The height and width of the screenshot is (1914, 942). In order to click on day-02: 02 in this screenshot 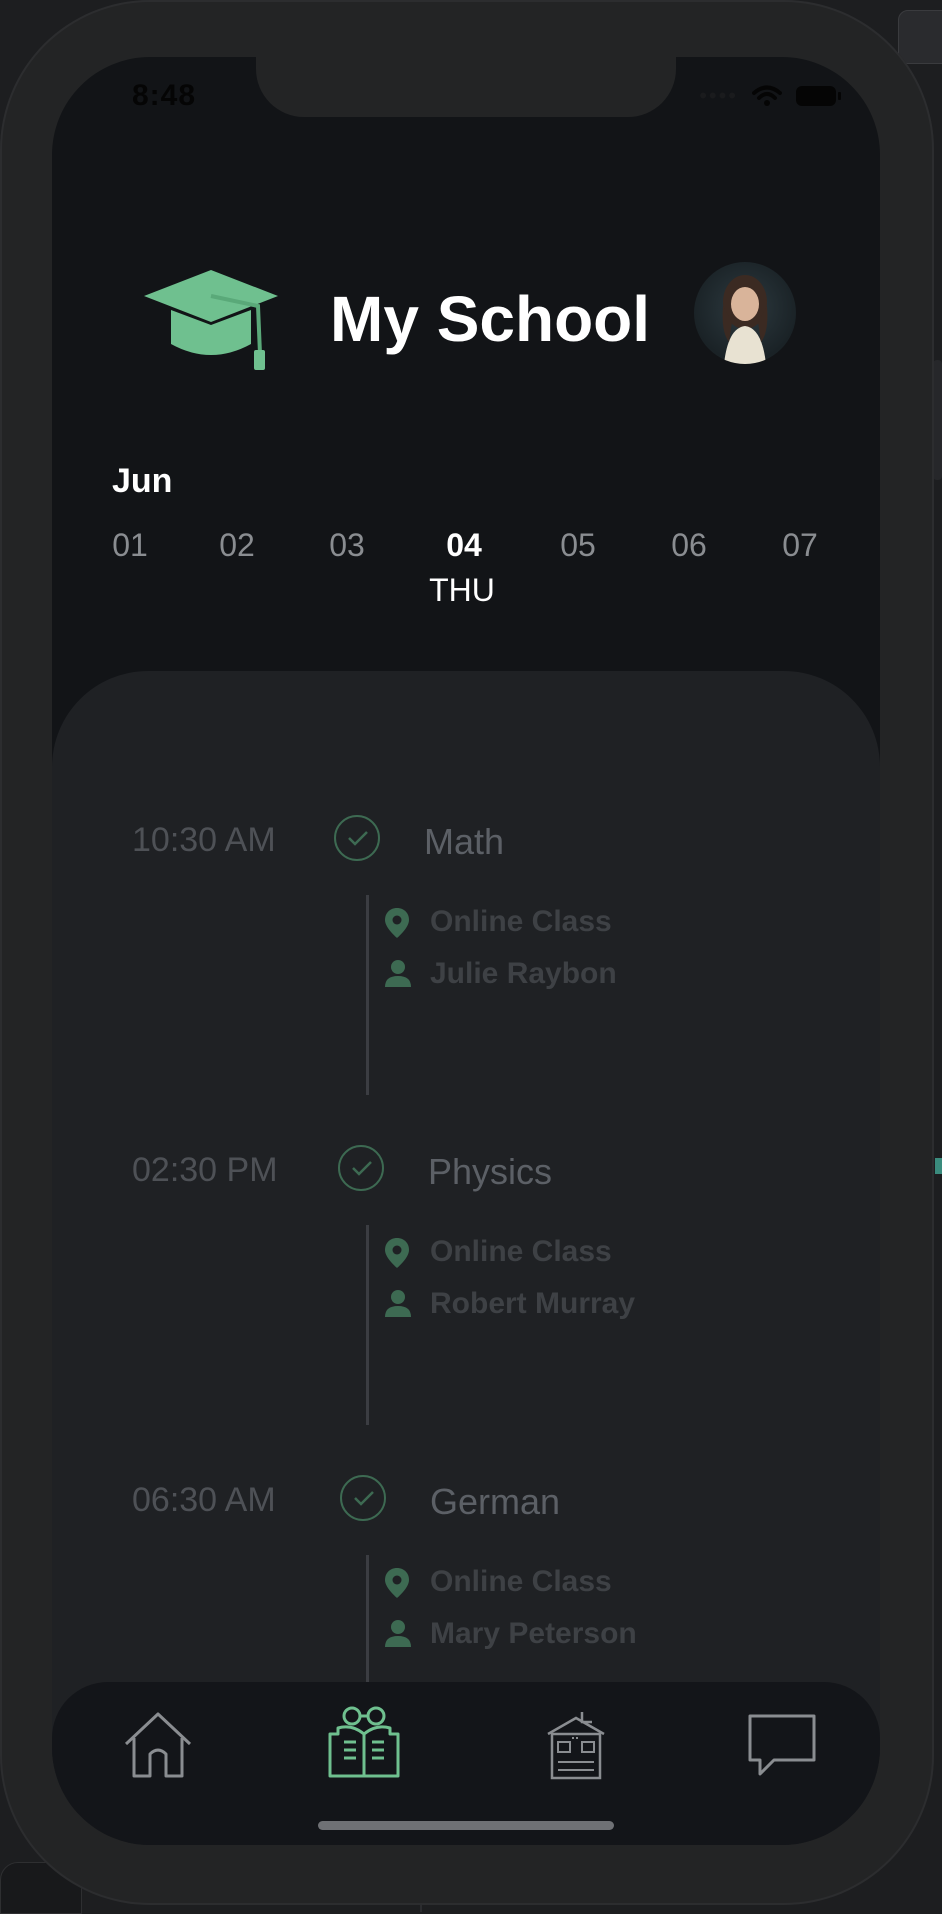, I will do `click(237, 545)`.